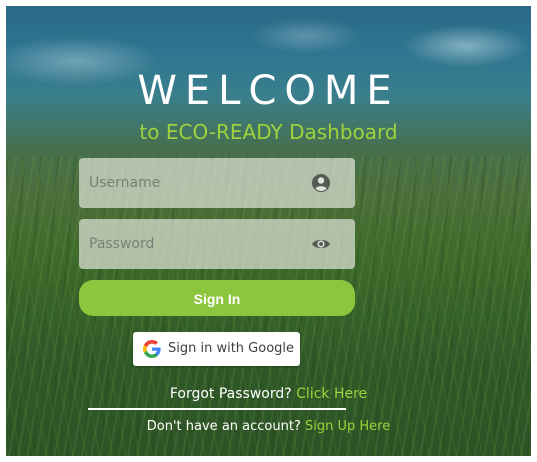  I want to click on password-field-container, so click(217, 244).